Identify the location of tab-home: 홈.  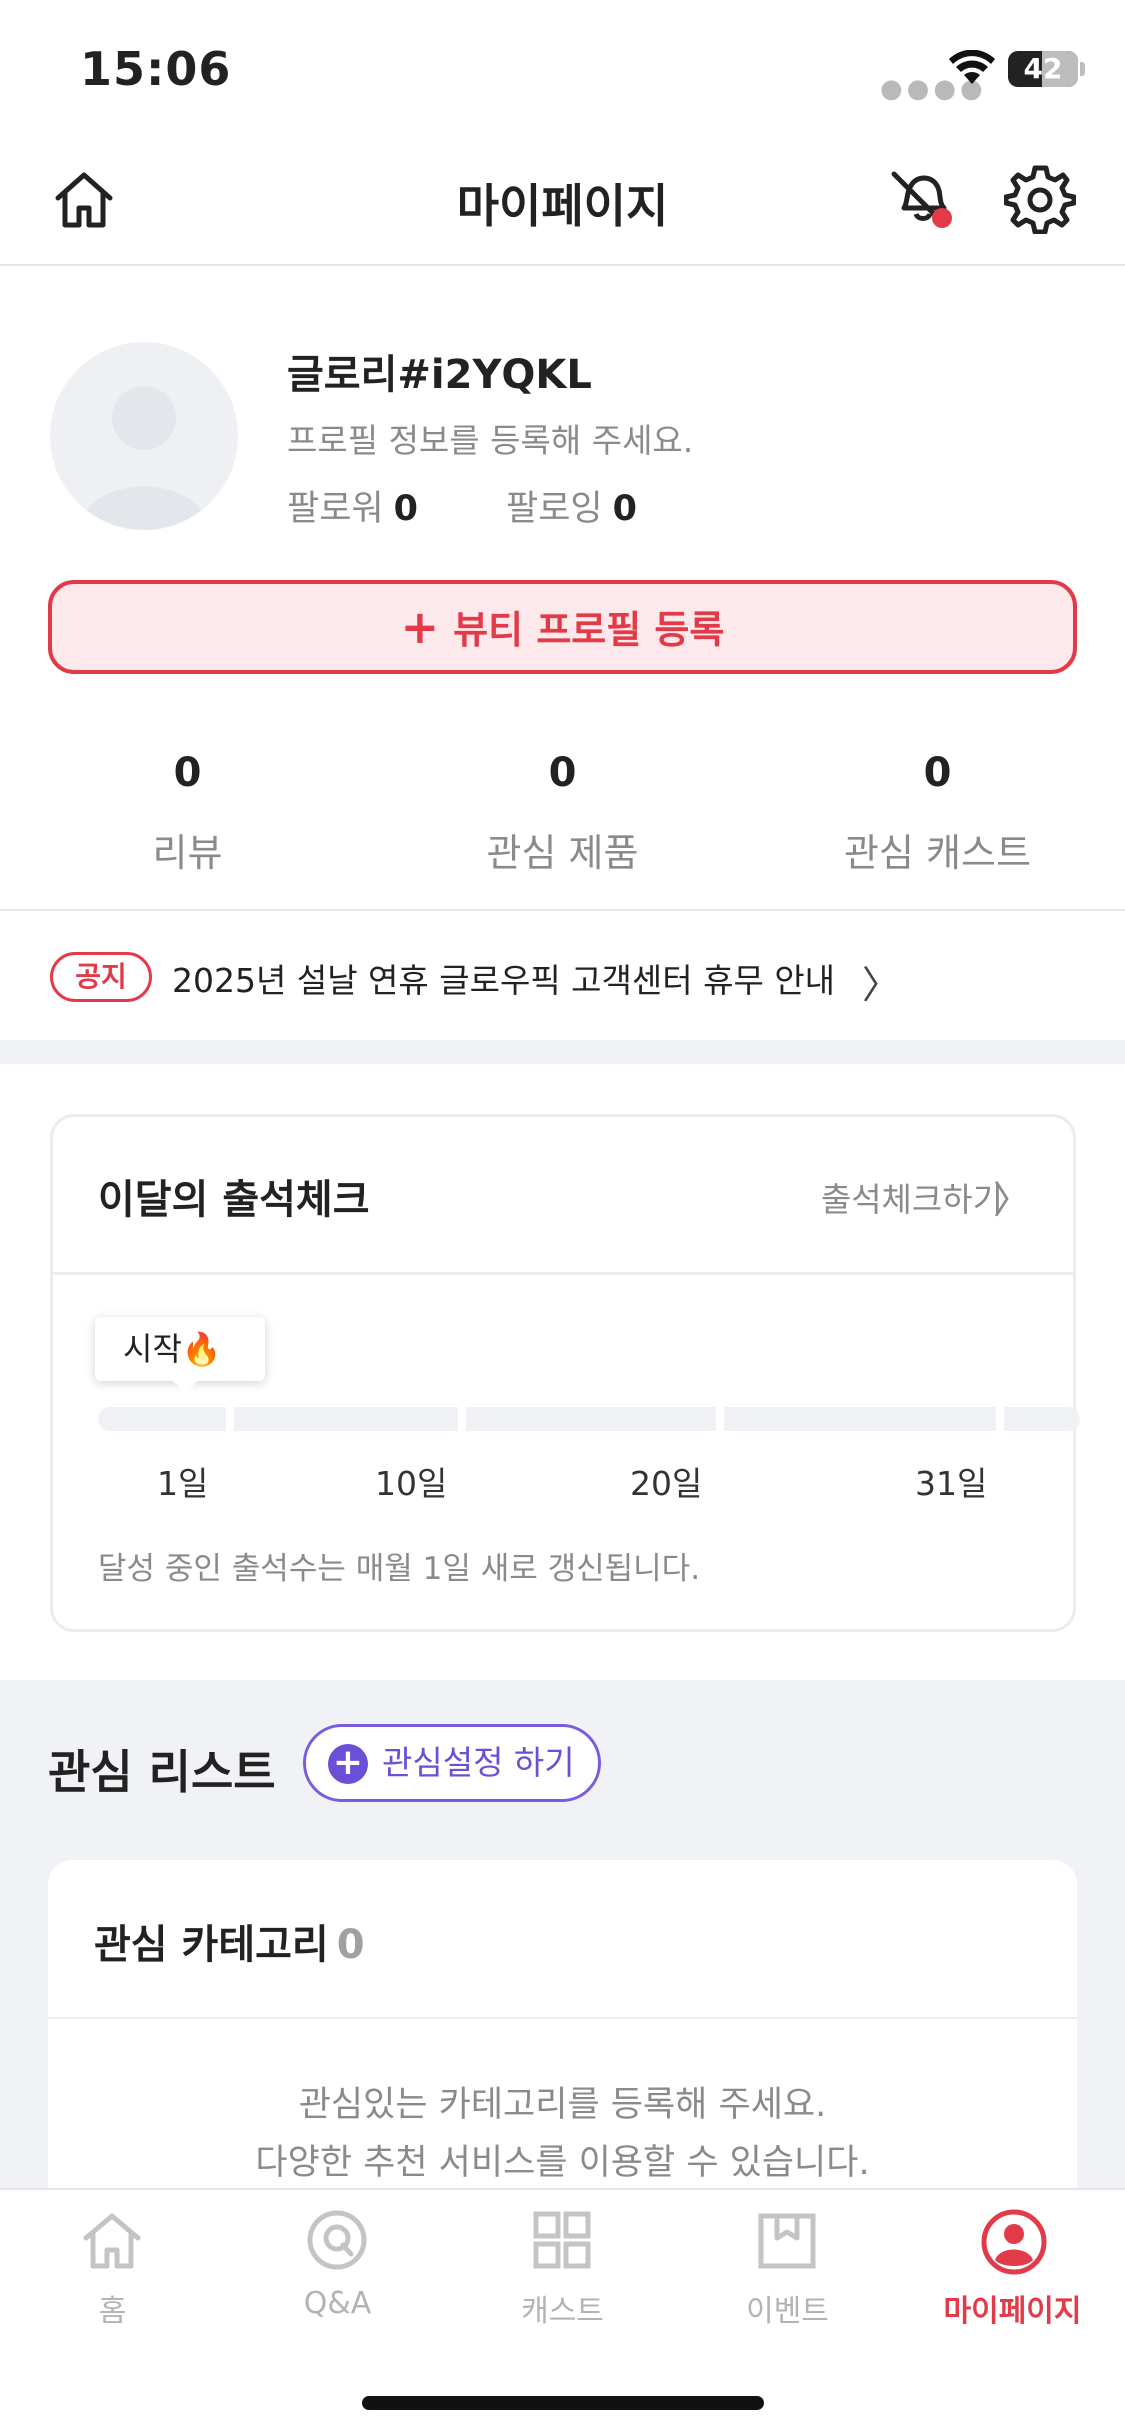
(112, 2280).